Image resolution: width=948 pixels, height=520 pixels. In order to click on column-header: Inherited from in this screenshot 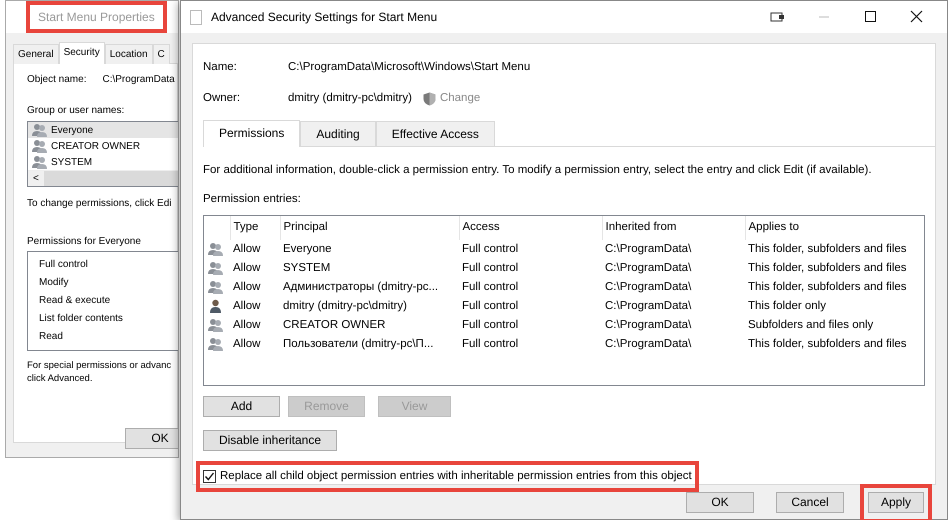, I will do `click(673, 228)`.